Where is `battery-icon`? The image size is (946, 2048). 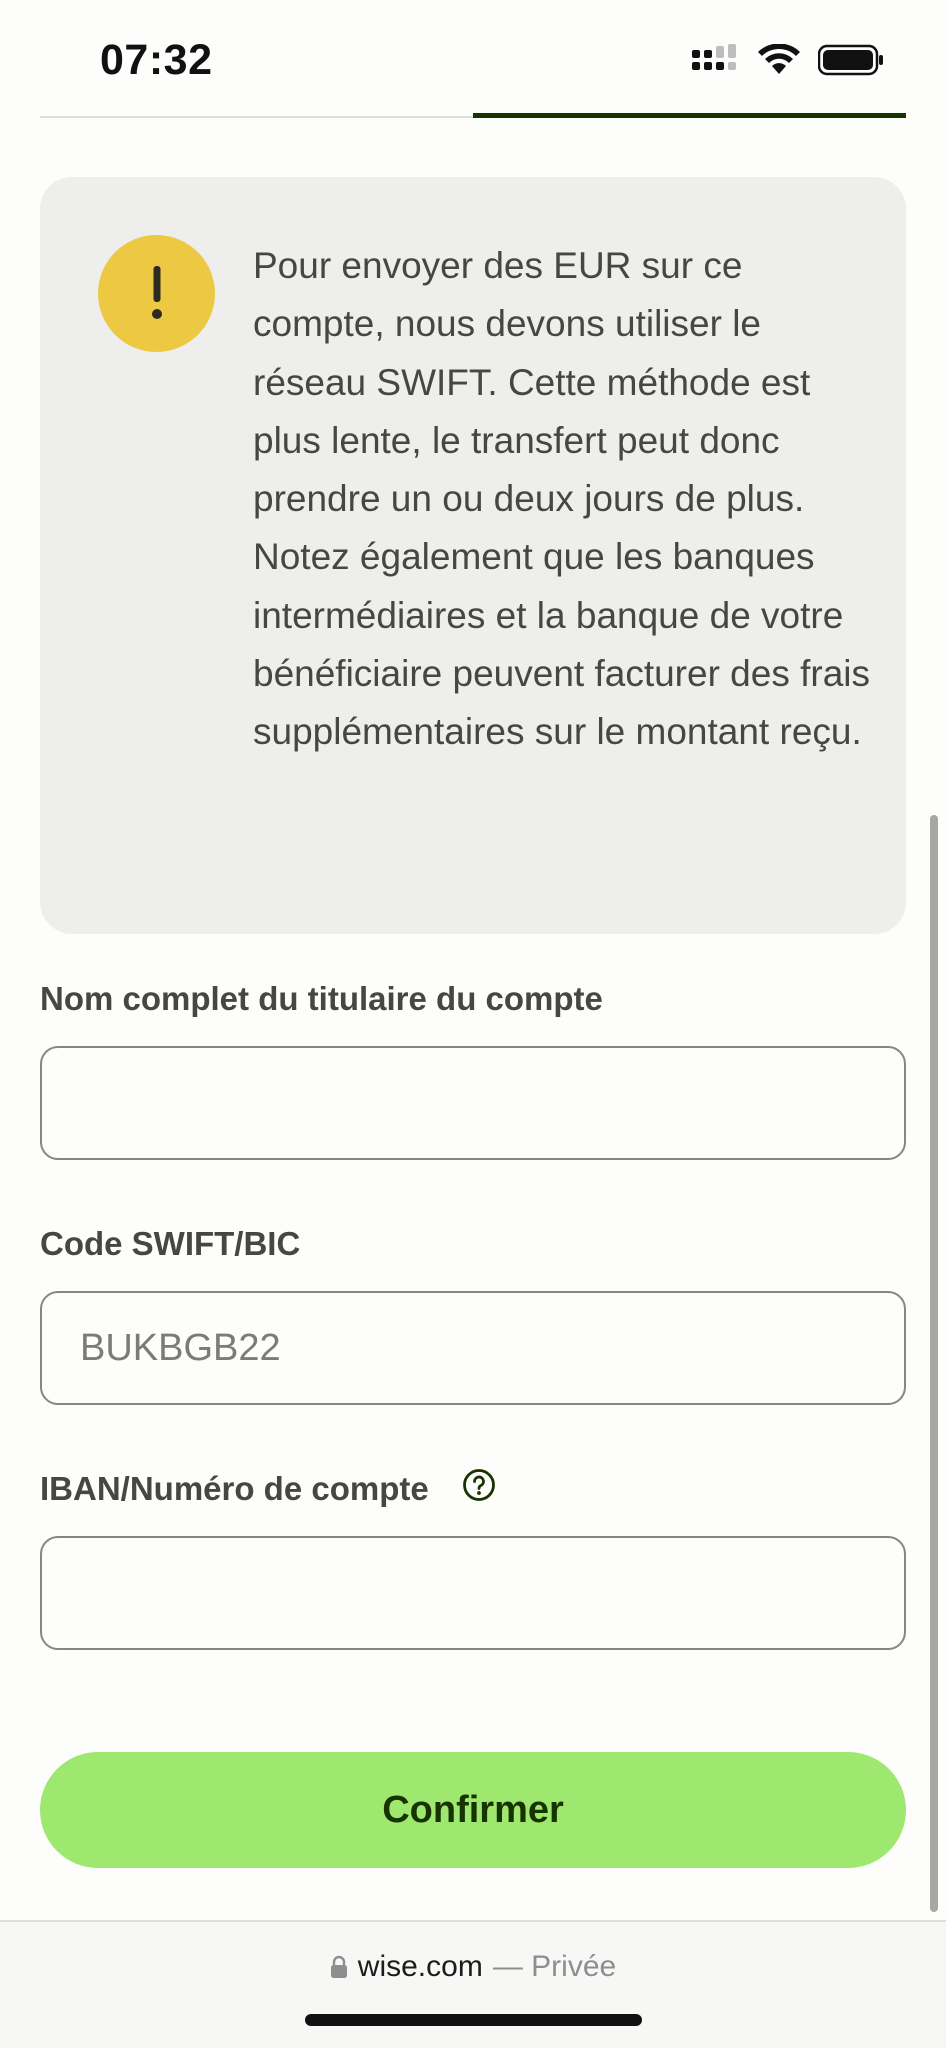 battery-icon is located at coordinates (850, 60).